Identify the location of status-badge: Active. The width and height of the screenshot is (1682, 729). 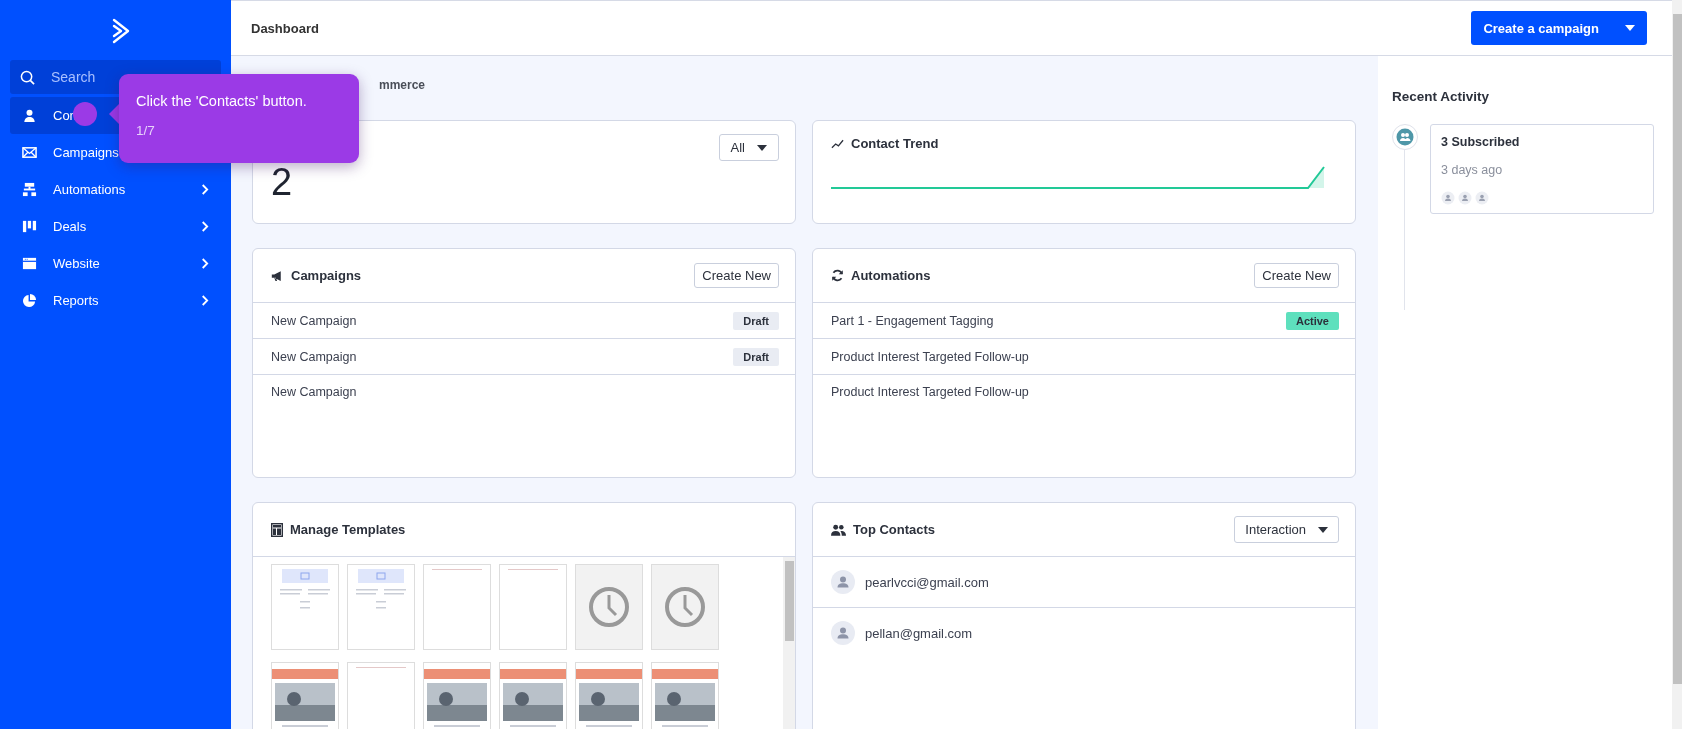
(1312, 320).